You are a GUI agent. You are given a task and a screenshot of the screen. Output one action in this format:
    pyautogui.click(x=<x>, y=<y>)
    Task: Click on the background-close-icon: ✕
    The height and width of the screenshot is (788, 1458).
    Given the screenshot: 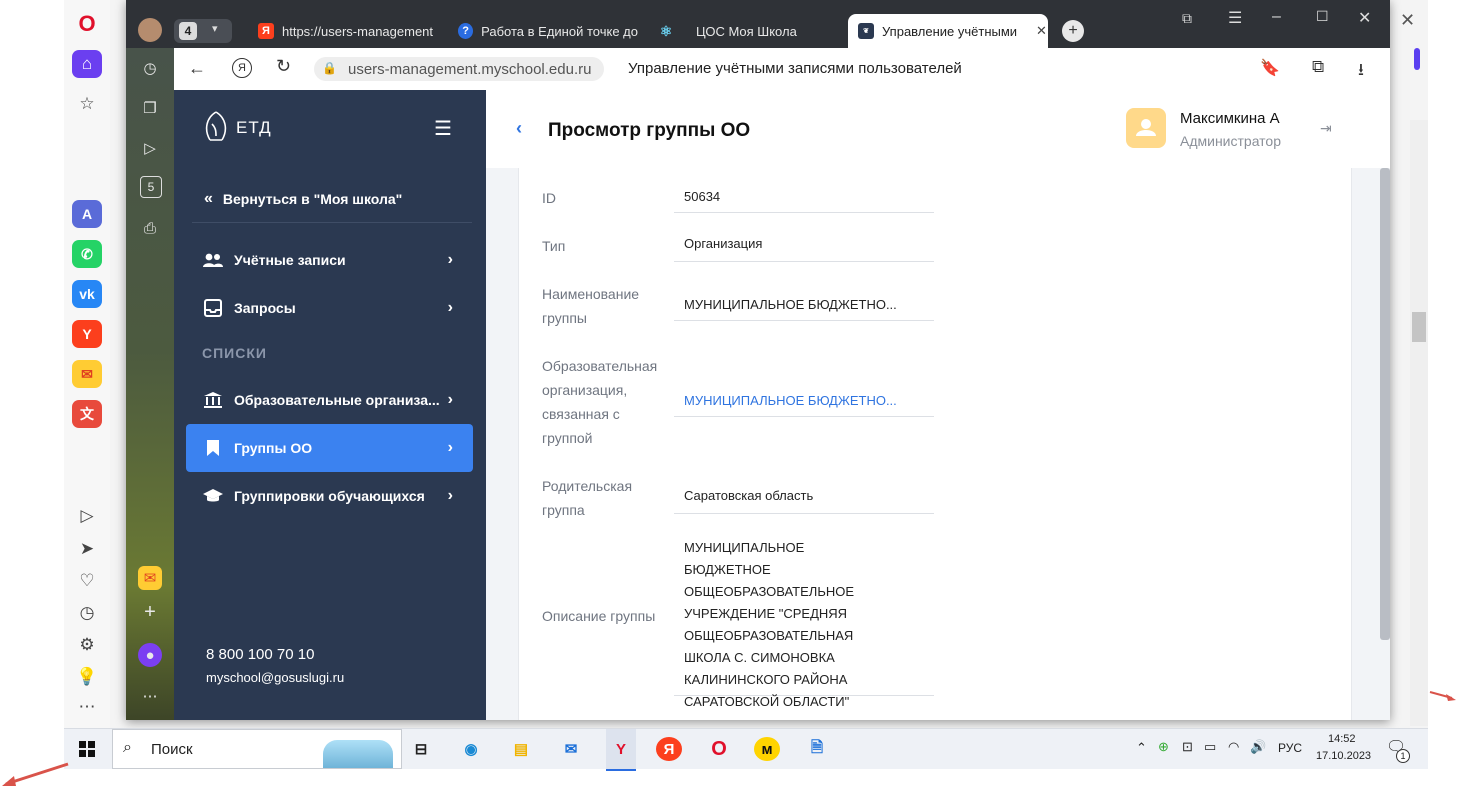 What is the action you would take?
    pyautogui.click(x=1407, y=20)
    